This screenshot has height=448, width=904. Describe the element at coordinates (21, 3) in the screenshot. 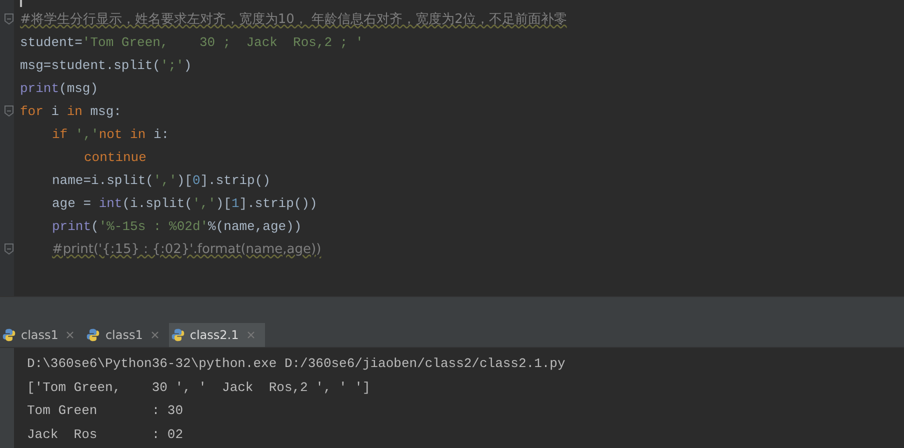

I see `text-cursor` at that location.